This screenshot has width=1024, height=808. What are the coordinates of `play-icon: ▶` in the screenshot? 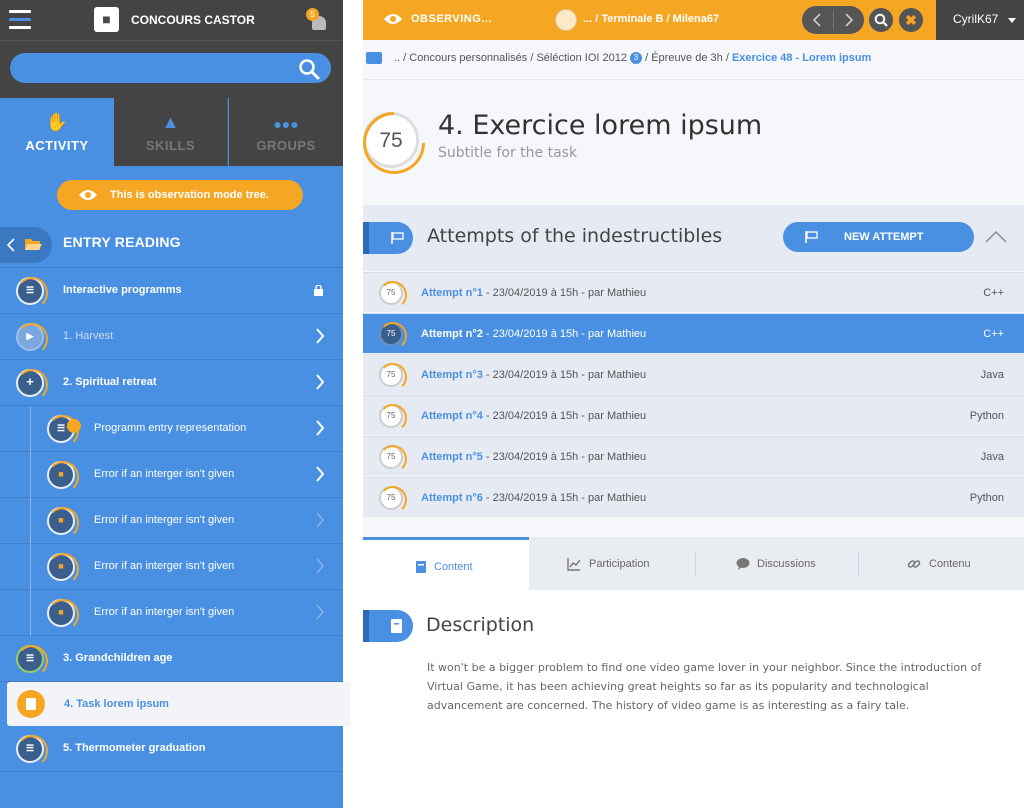 It's located at (32, 339).